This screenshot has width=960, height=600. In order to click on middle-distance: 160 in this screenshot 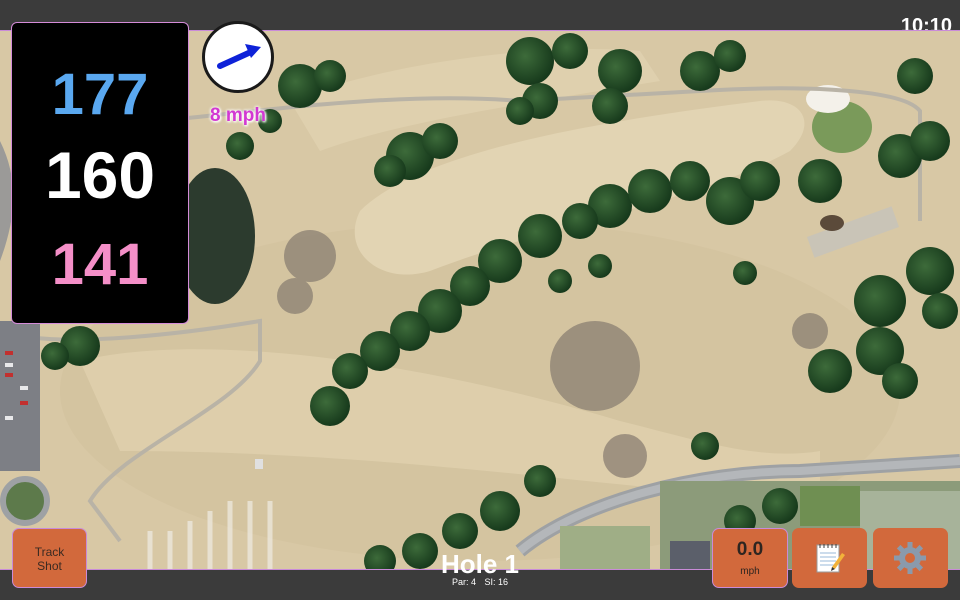, I will do `click(100, 175)`.